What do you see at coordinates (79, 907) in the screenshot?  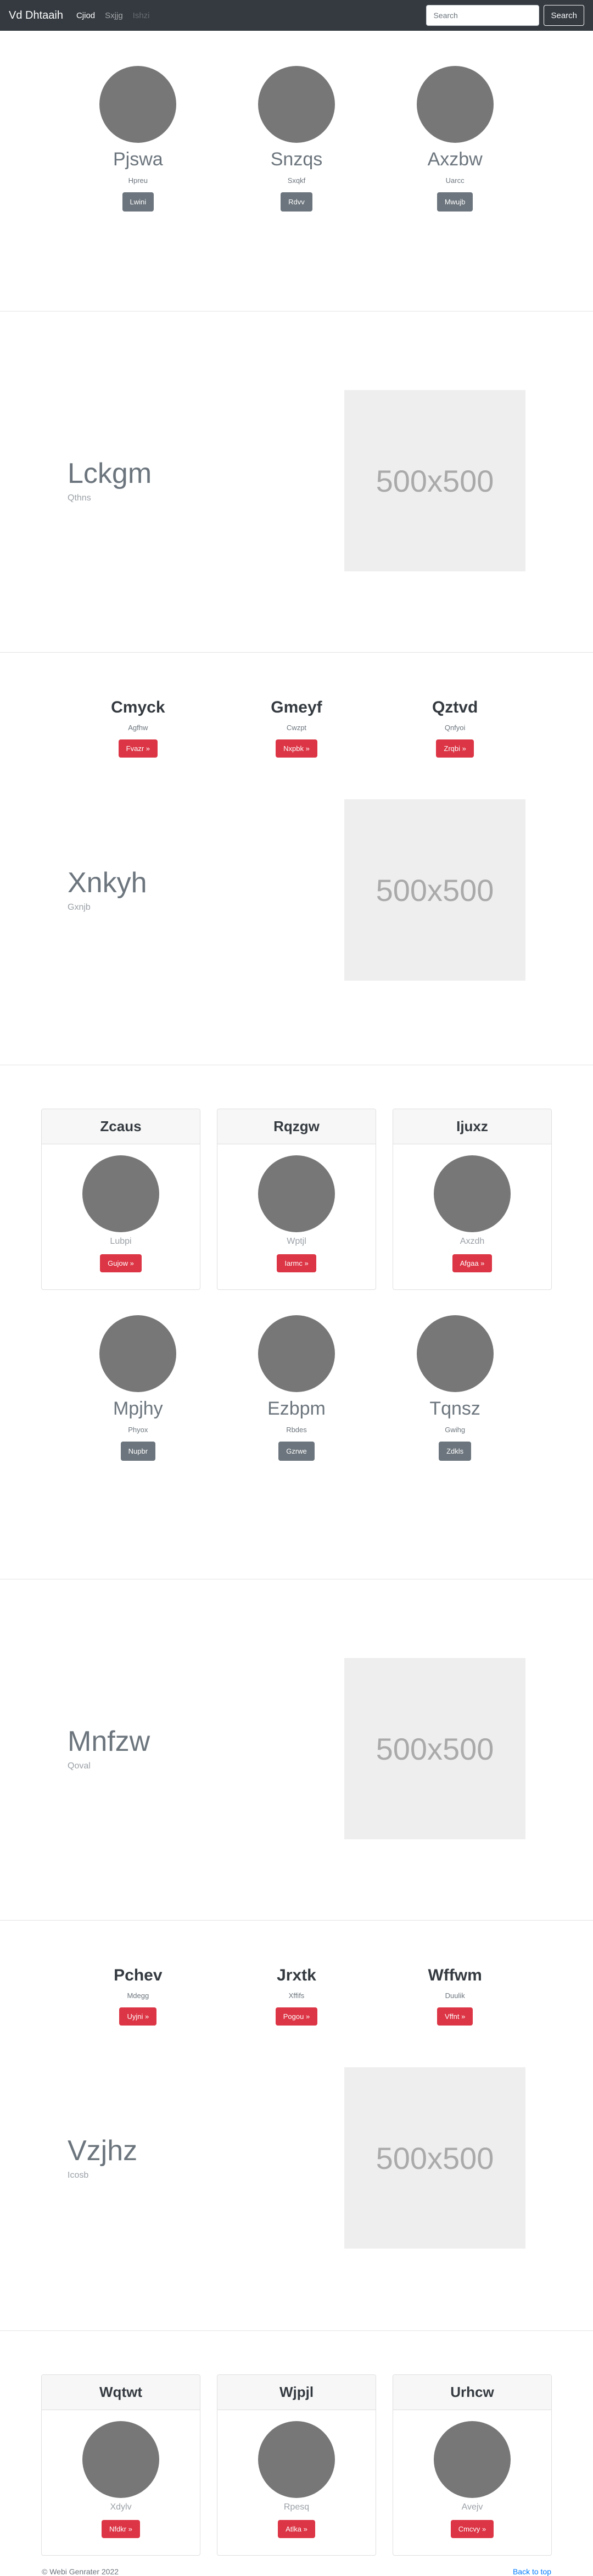 I see `feature-subtitle: Gxnjb` at bounding box center [79, 907].